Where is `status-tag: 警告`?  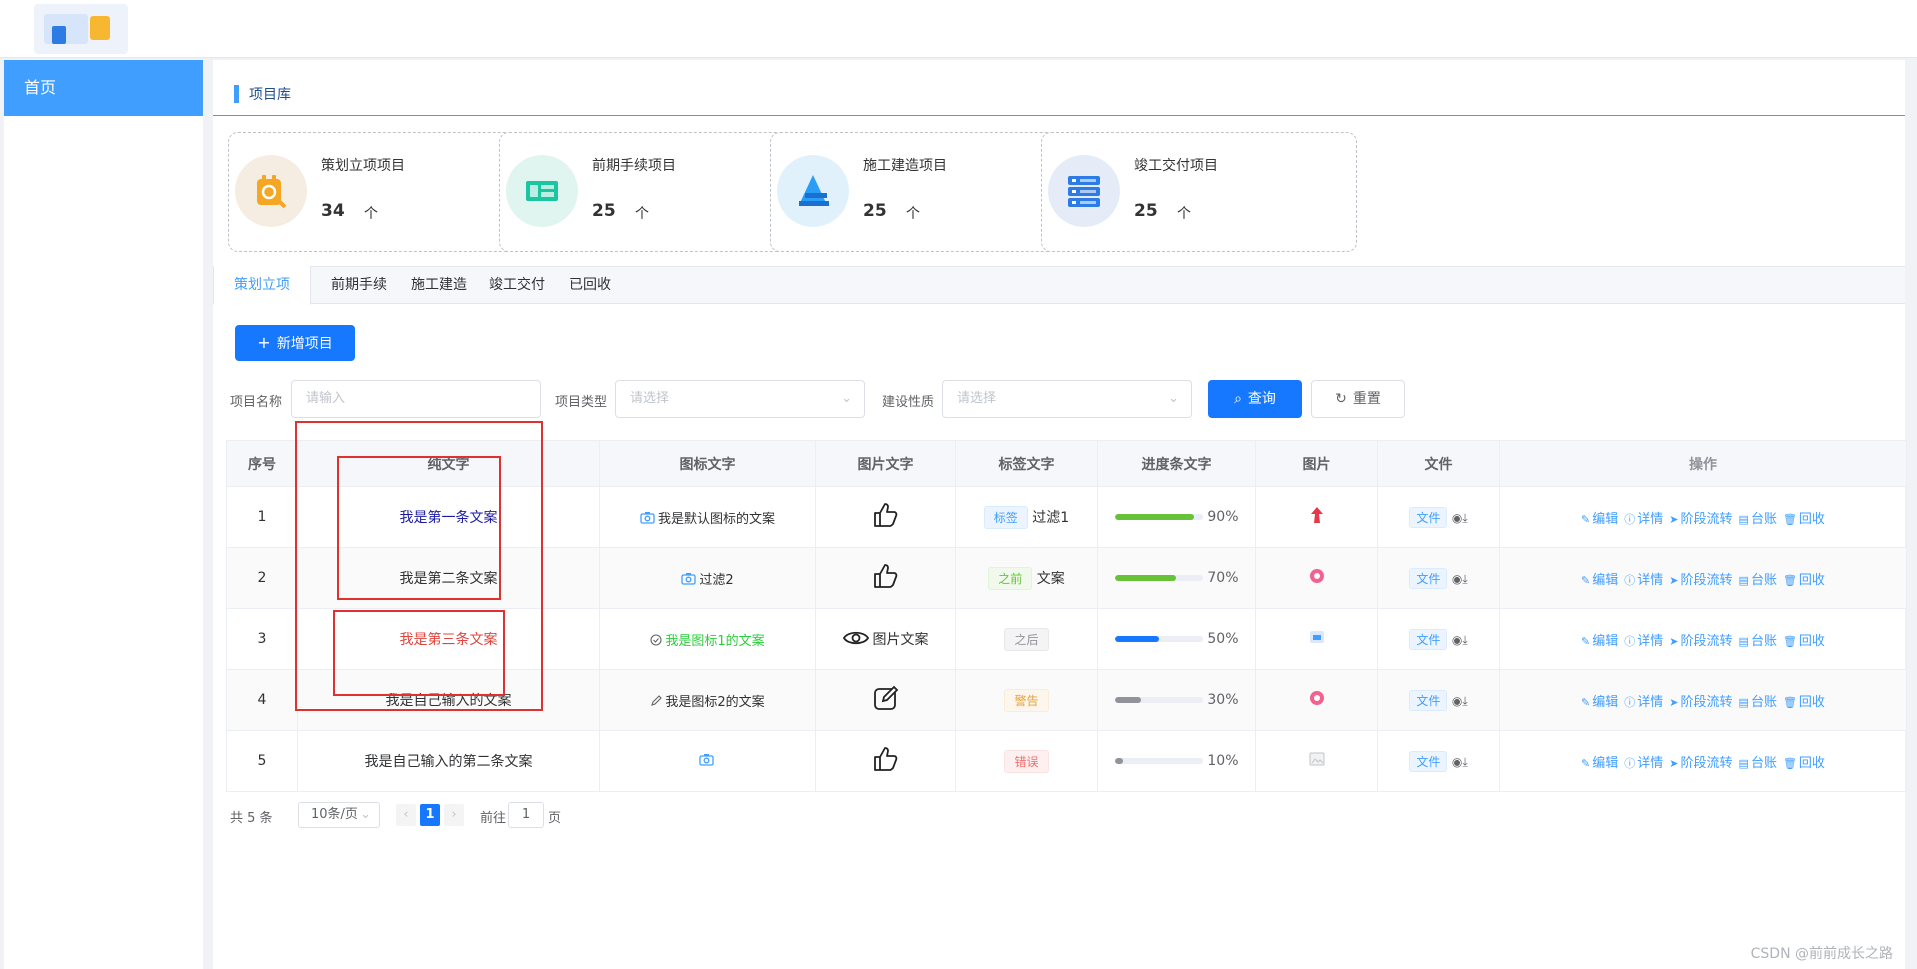 status-tag: 警告 is located at coordinates (1026, 700).